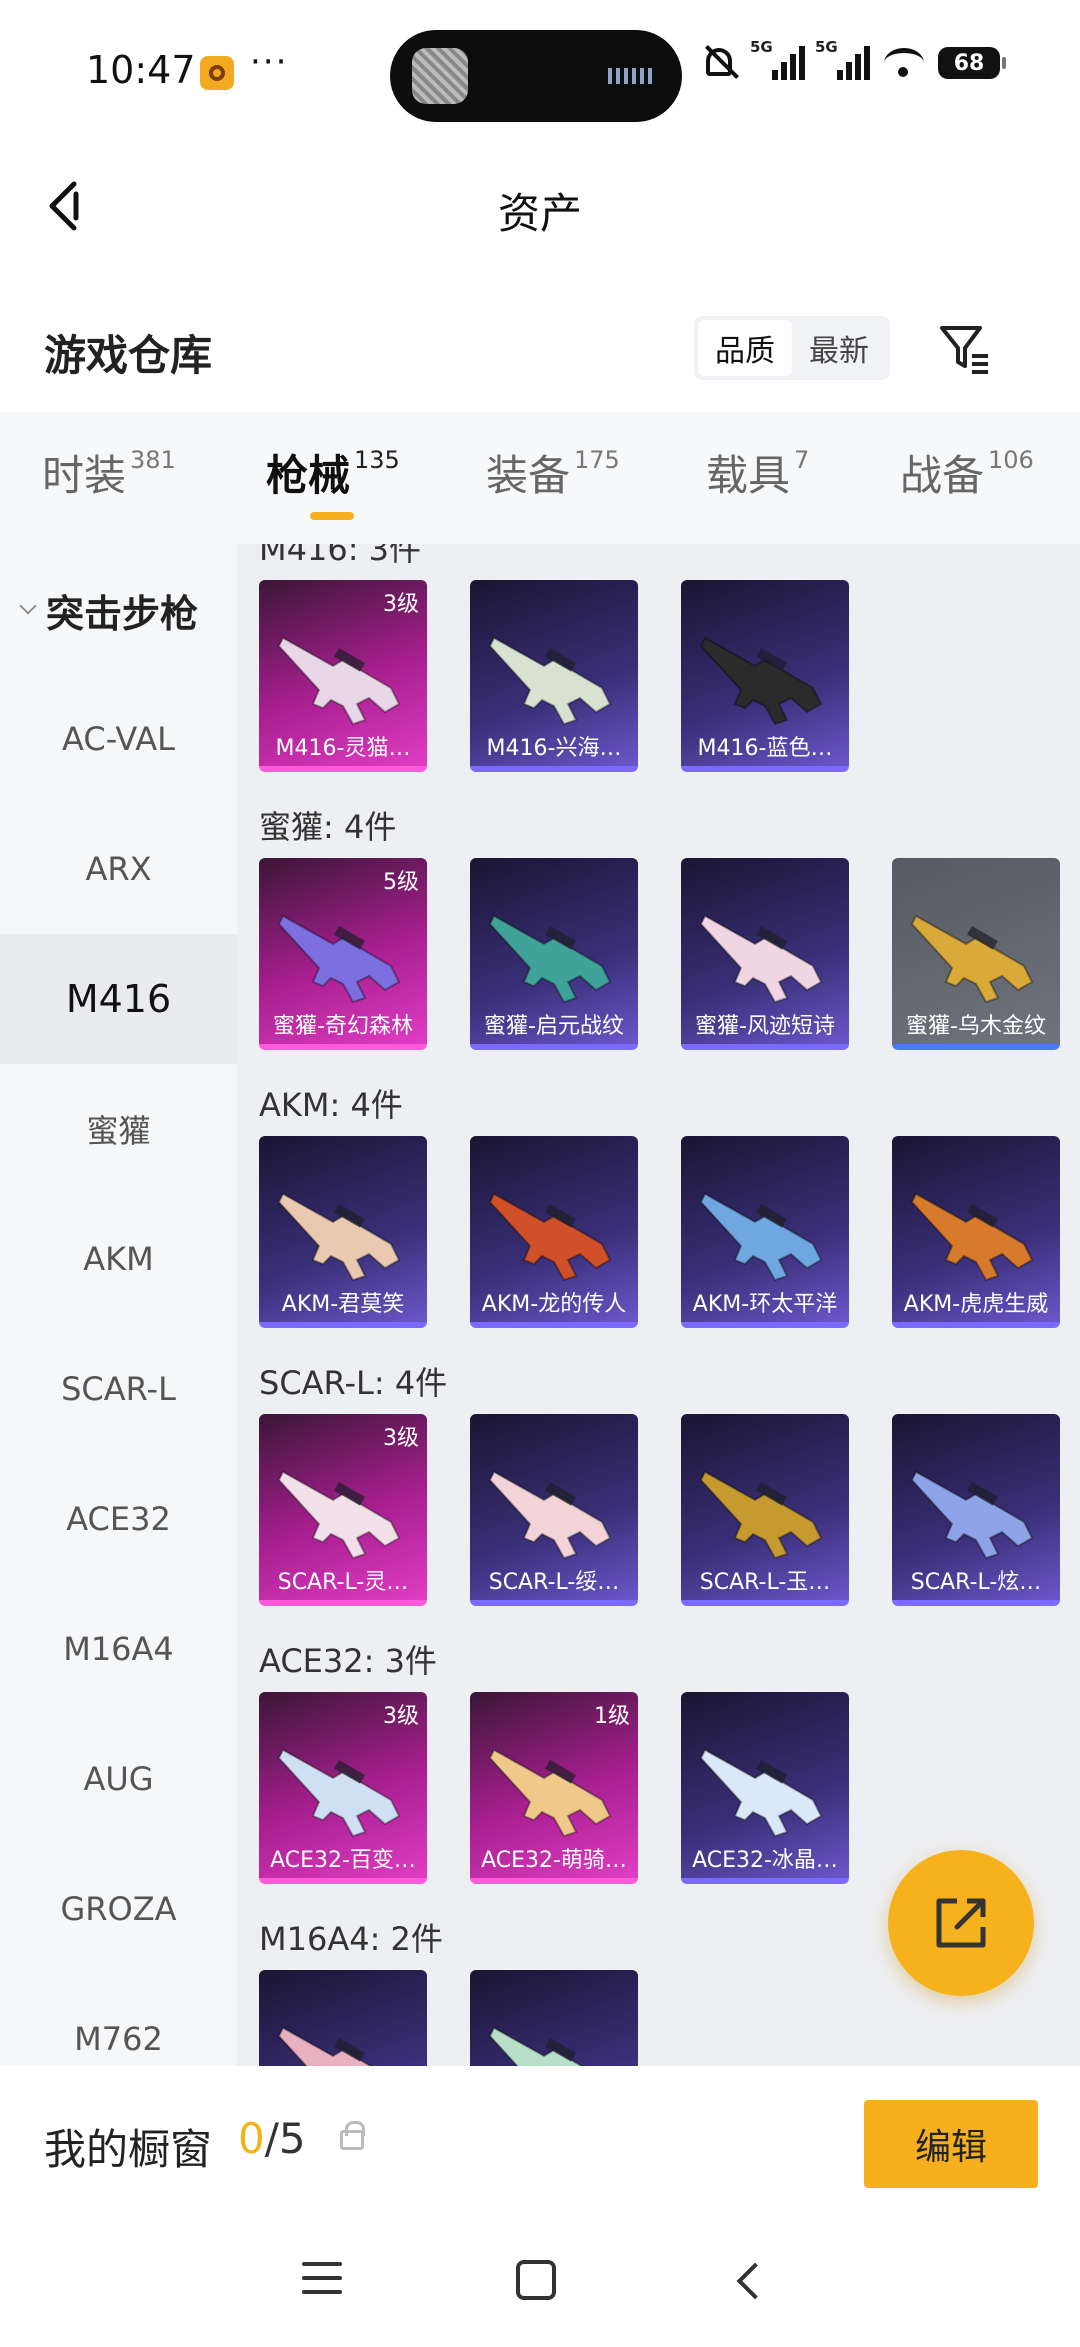 Image resolution: width=1080 pixels, height=2347 pixels. What do you see at coordinates (802, 460) in the screenshot?
I see `tab-count: 7` at bounding box center [802, 460].